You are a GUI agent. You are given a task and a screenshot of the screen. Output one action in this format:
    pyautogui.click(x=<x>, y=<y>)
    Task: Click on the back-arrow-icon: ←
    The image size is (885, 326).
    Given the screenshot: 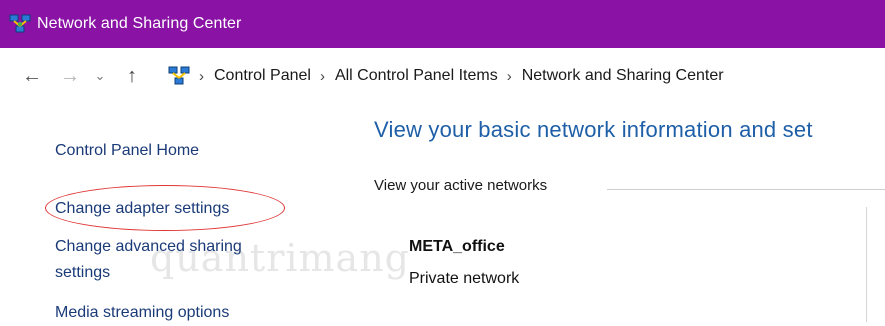 What is the action you would take?
    pyautogui.click(x=32, y=76)
    